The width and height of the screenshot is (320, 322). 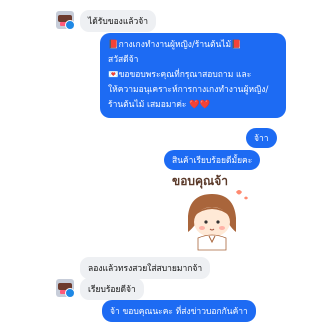 What do you see at coordinates (188, 90) in the screenshot?
I see `intro-line-5: ให้ความอนุเคราะห์การกางเกงทำงานผู้หญิง/` at bounding box center [188, 90].